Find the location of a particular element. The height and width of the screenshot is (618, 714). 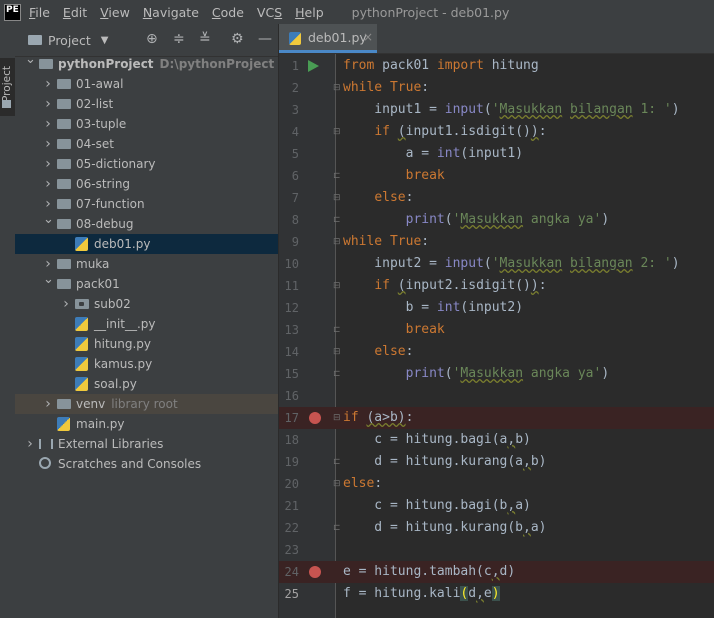

line-number: 5 is located at coordinates (289, 154).